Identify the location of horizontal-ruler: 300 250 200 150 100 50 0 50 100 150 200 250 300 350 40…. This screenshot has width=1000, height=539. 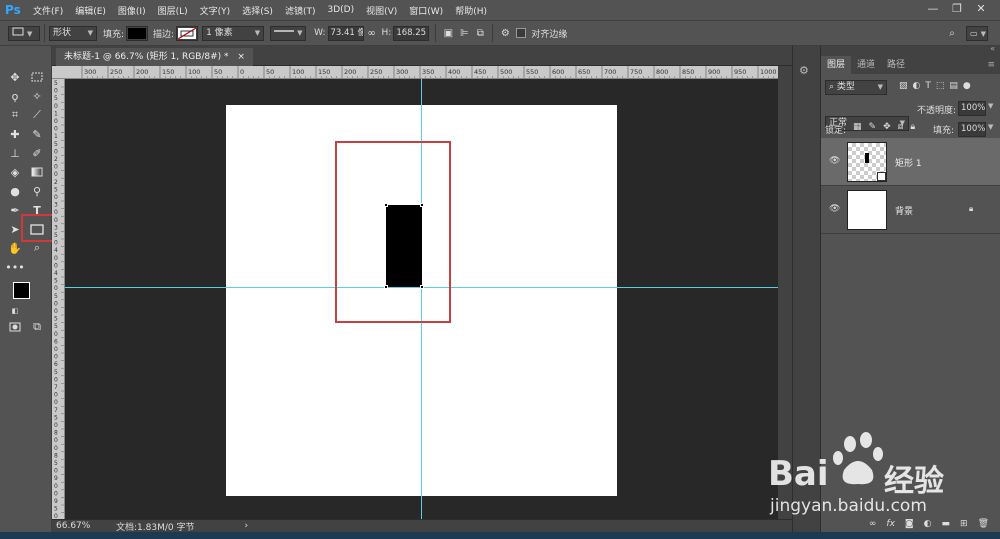
(415, 72).